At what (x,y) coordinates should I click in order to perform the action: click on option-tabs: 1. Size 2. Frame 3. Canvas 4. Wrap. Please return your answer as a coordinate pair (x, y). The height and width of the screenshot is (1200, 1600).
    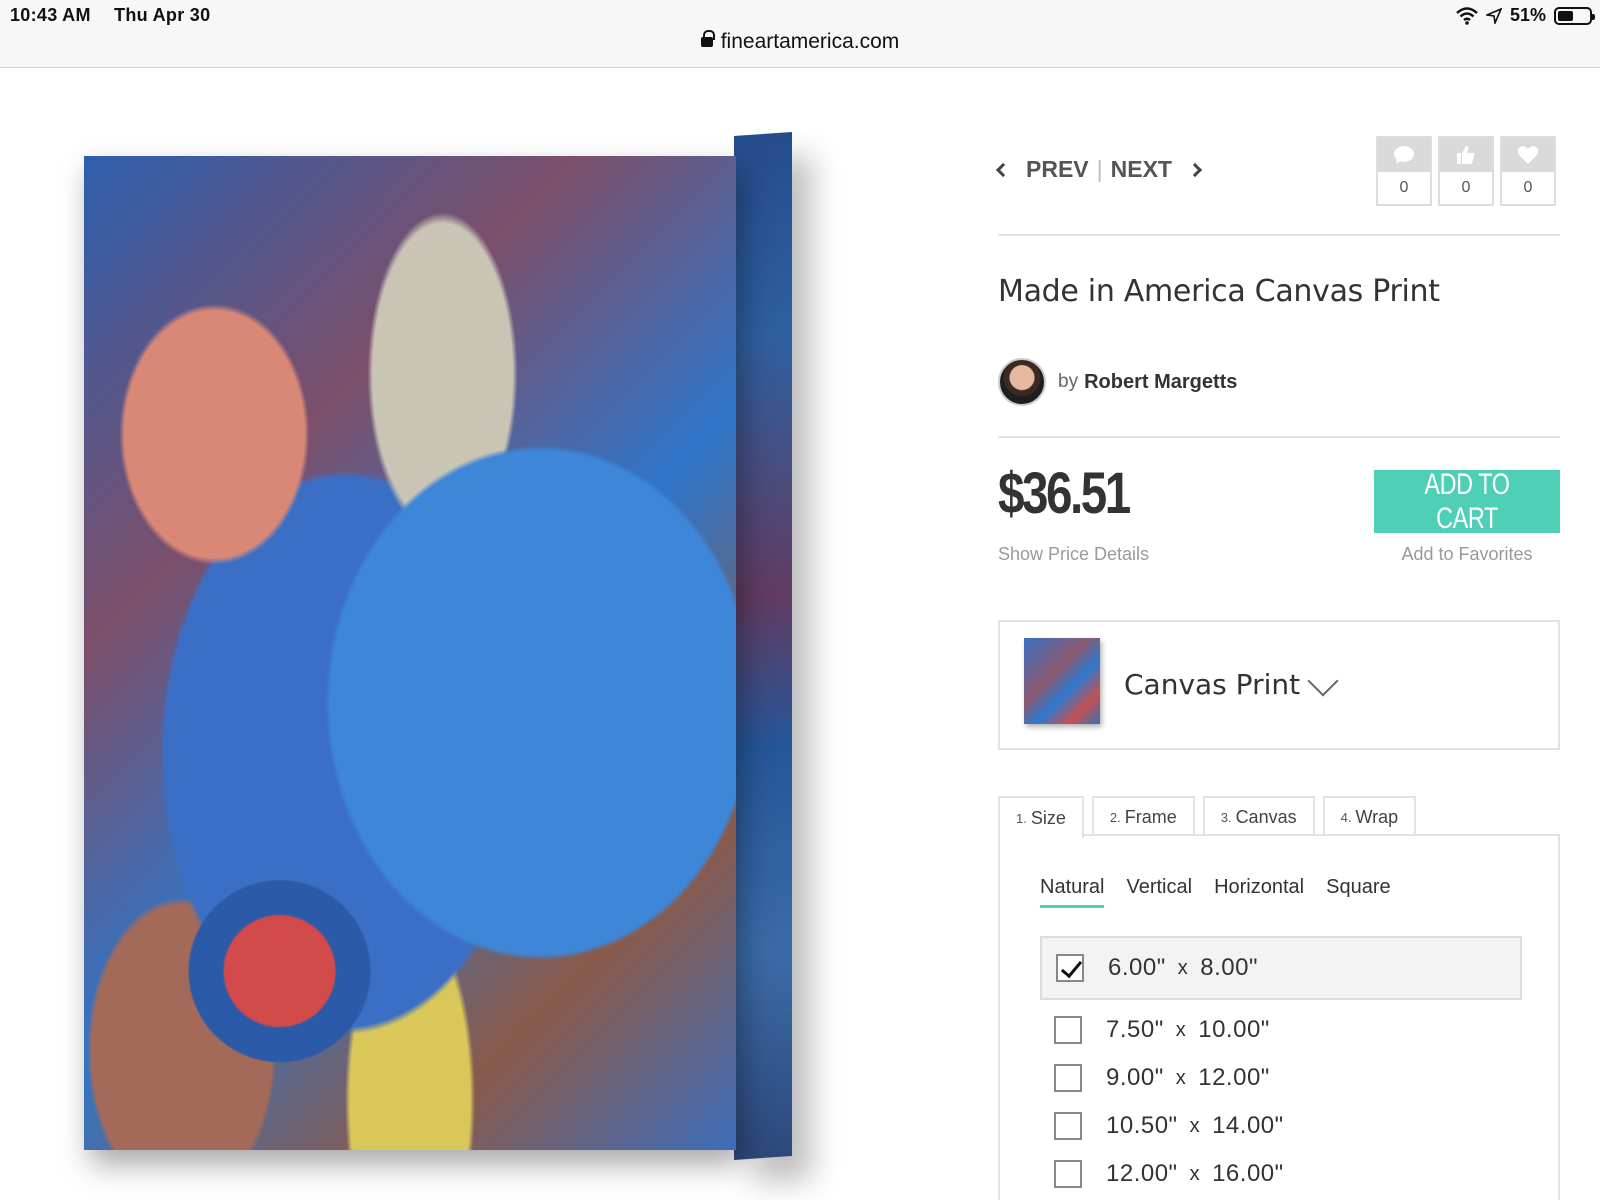
    Looking at the image, I should click on (1207, 817).